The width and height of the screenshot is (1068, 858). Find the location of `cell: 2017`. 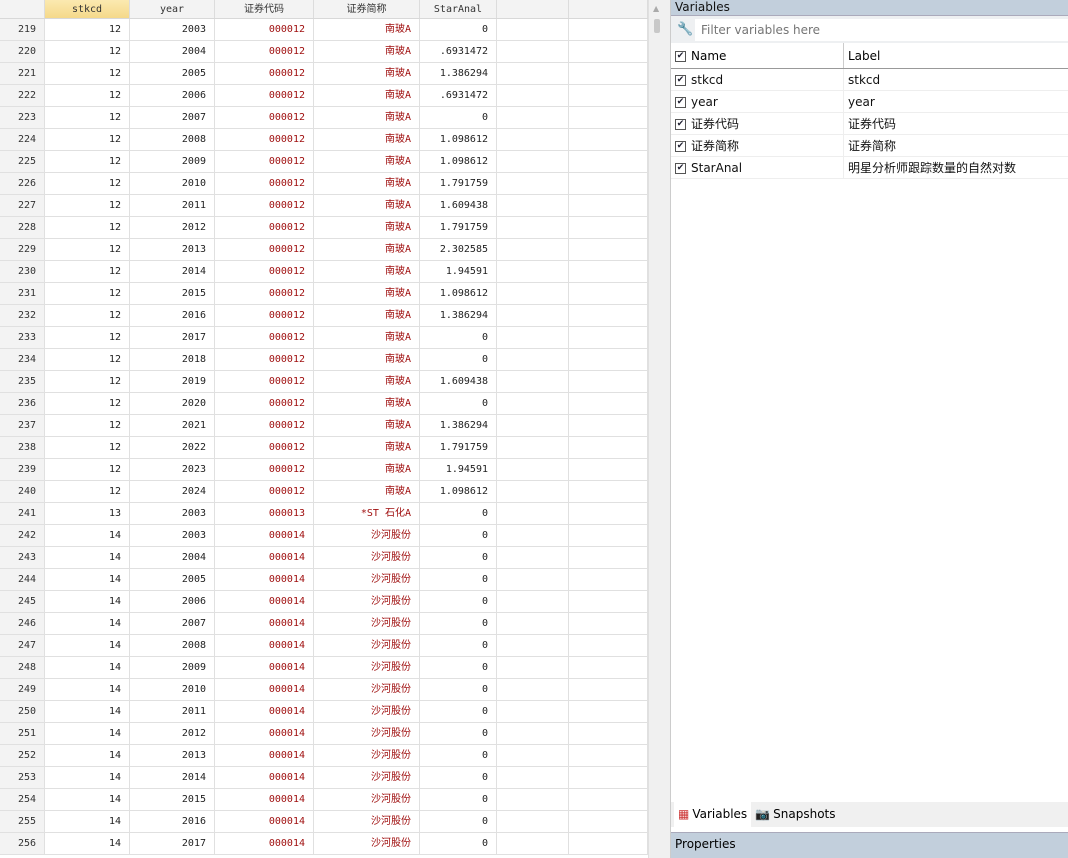

cell: 2017 is located at coordinates (172, 337).